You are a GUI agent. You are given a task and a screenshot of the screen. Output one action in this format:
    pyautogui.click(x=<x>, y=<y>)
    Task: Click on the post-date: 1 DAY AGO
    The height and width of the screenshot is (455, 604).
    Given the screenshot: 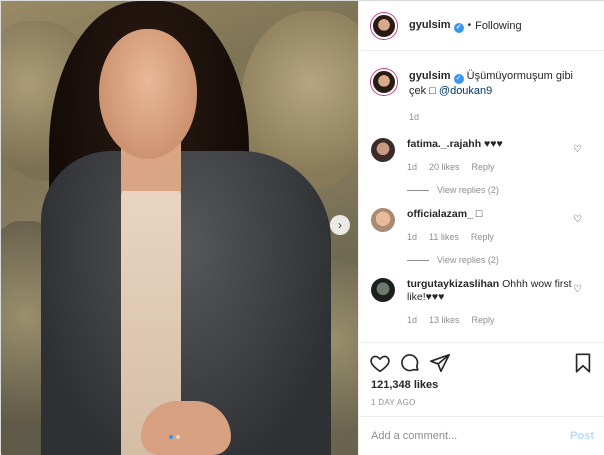 What is the action you would take?
    pyautogui.click(x=481, y=399)
    